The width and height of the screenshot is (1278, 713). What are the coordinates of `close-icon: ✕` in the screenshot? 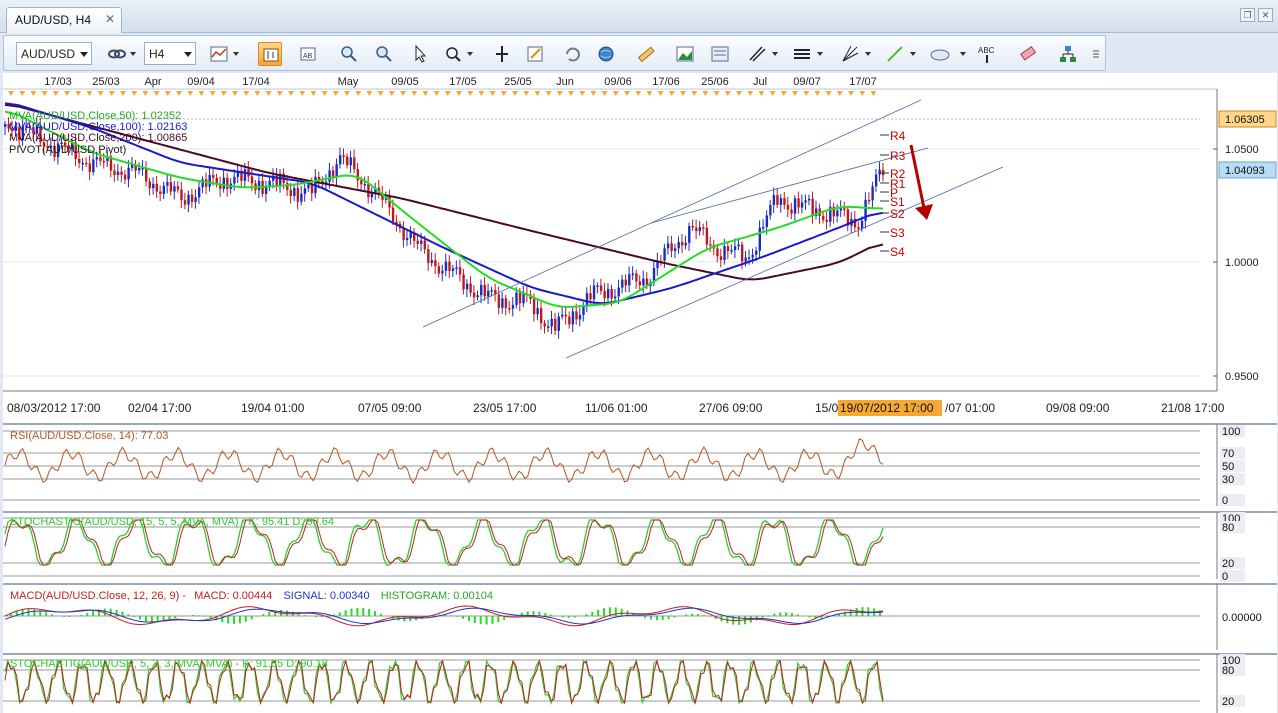 It's located at (110, 19).